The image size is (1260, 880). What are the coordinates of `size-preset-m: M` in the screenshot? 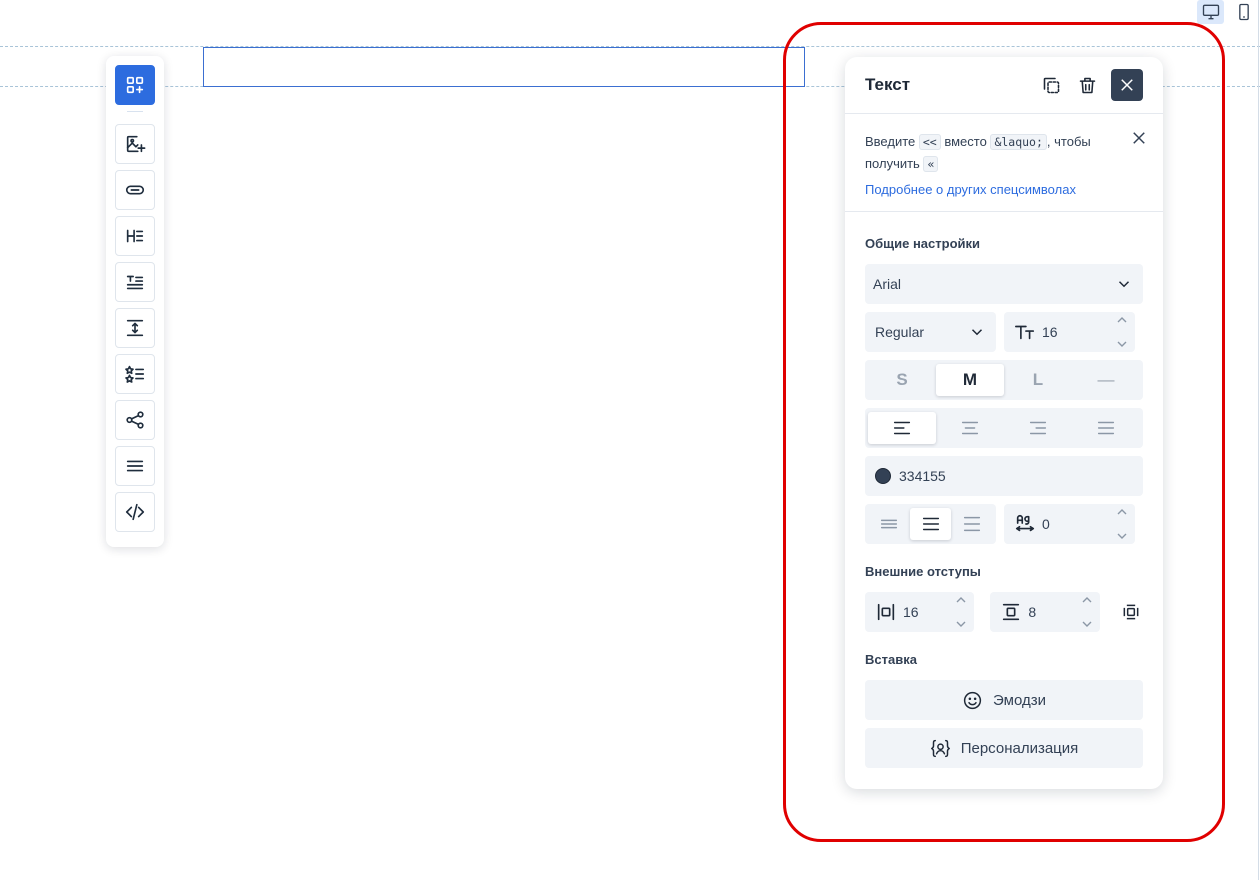 It's located at (970, 380).